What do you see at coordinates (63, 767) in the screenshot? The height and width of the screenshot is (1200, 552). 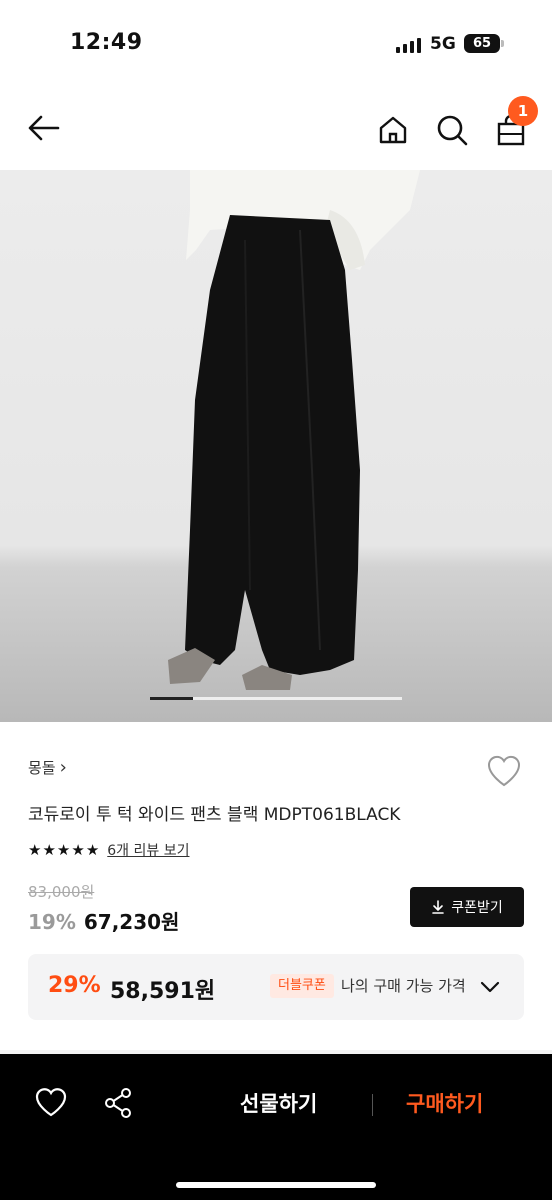 I see `chevron-right-icon: ›` at bounding box center [63, 767].